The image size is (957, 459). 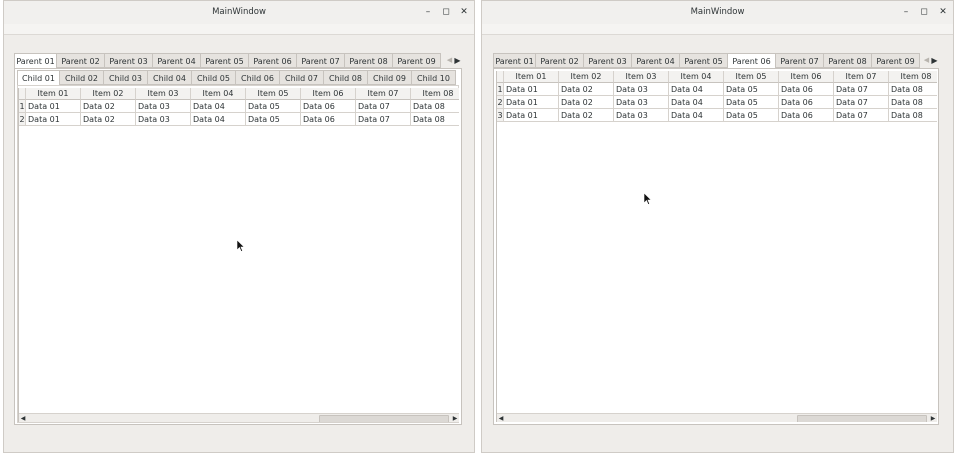 I want to click on tab-child-07: Child 07, so click(x=301, y=77).